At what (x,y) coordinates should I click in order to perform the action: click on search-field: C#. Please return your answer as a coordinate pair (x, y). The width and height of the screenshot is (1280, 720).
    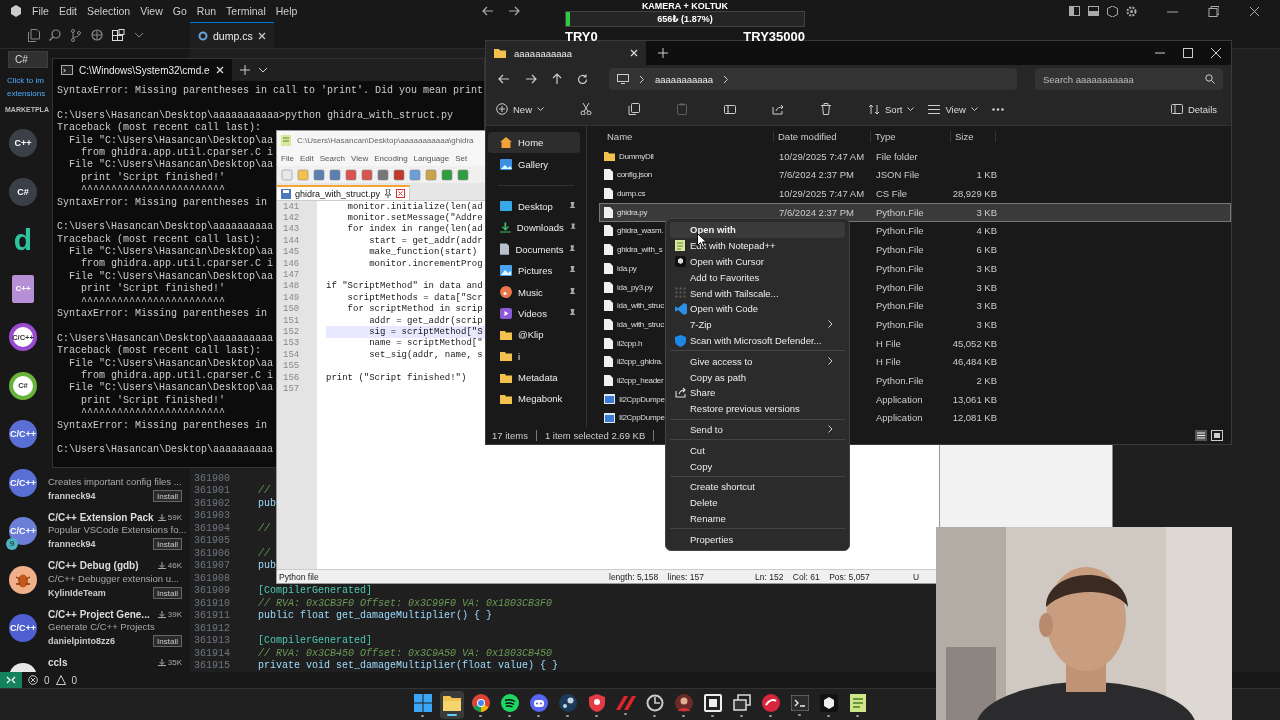
    Looking at the image, I should click on (28, 59).